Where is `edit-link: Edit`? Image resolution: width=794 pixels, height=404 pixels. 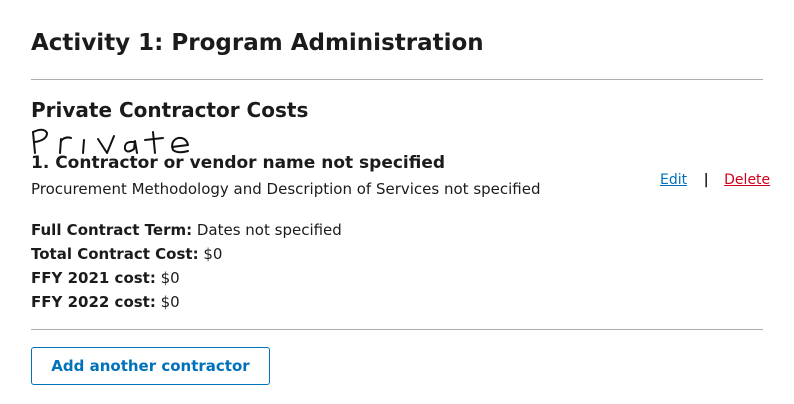
edit-link: Edit is located at coordinates (673, 180).